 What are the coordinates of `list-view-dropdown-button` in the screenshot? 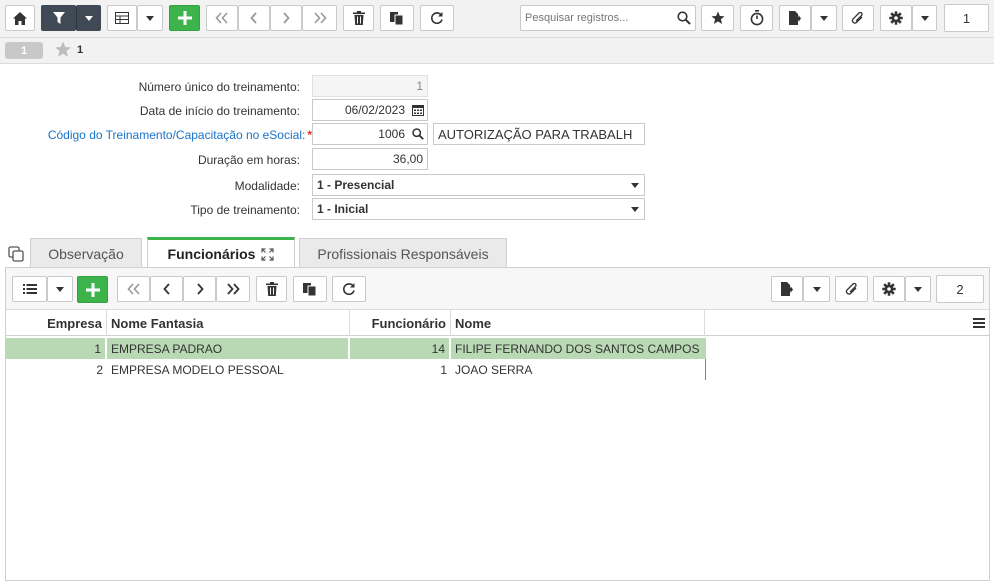 It's located at (60, 289).